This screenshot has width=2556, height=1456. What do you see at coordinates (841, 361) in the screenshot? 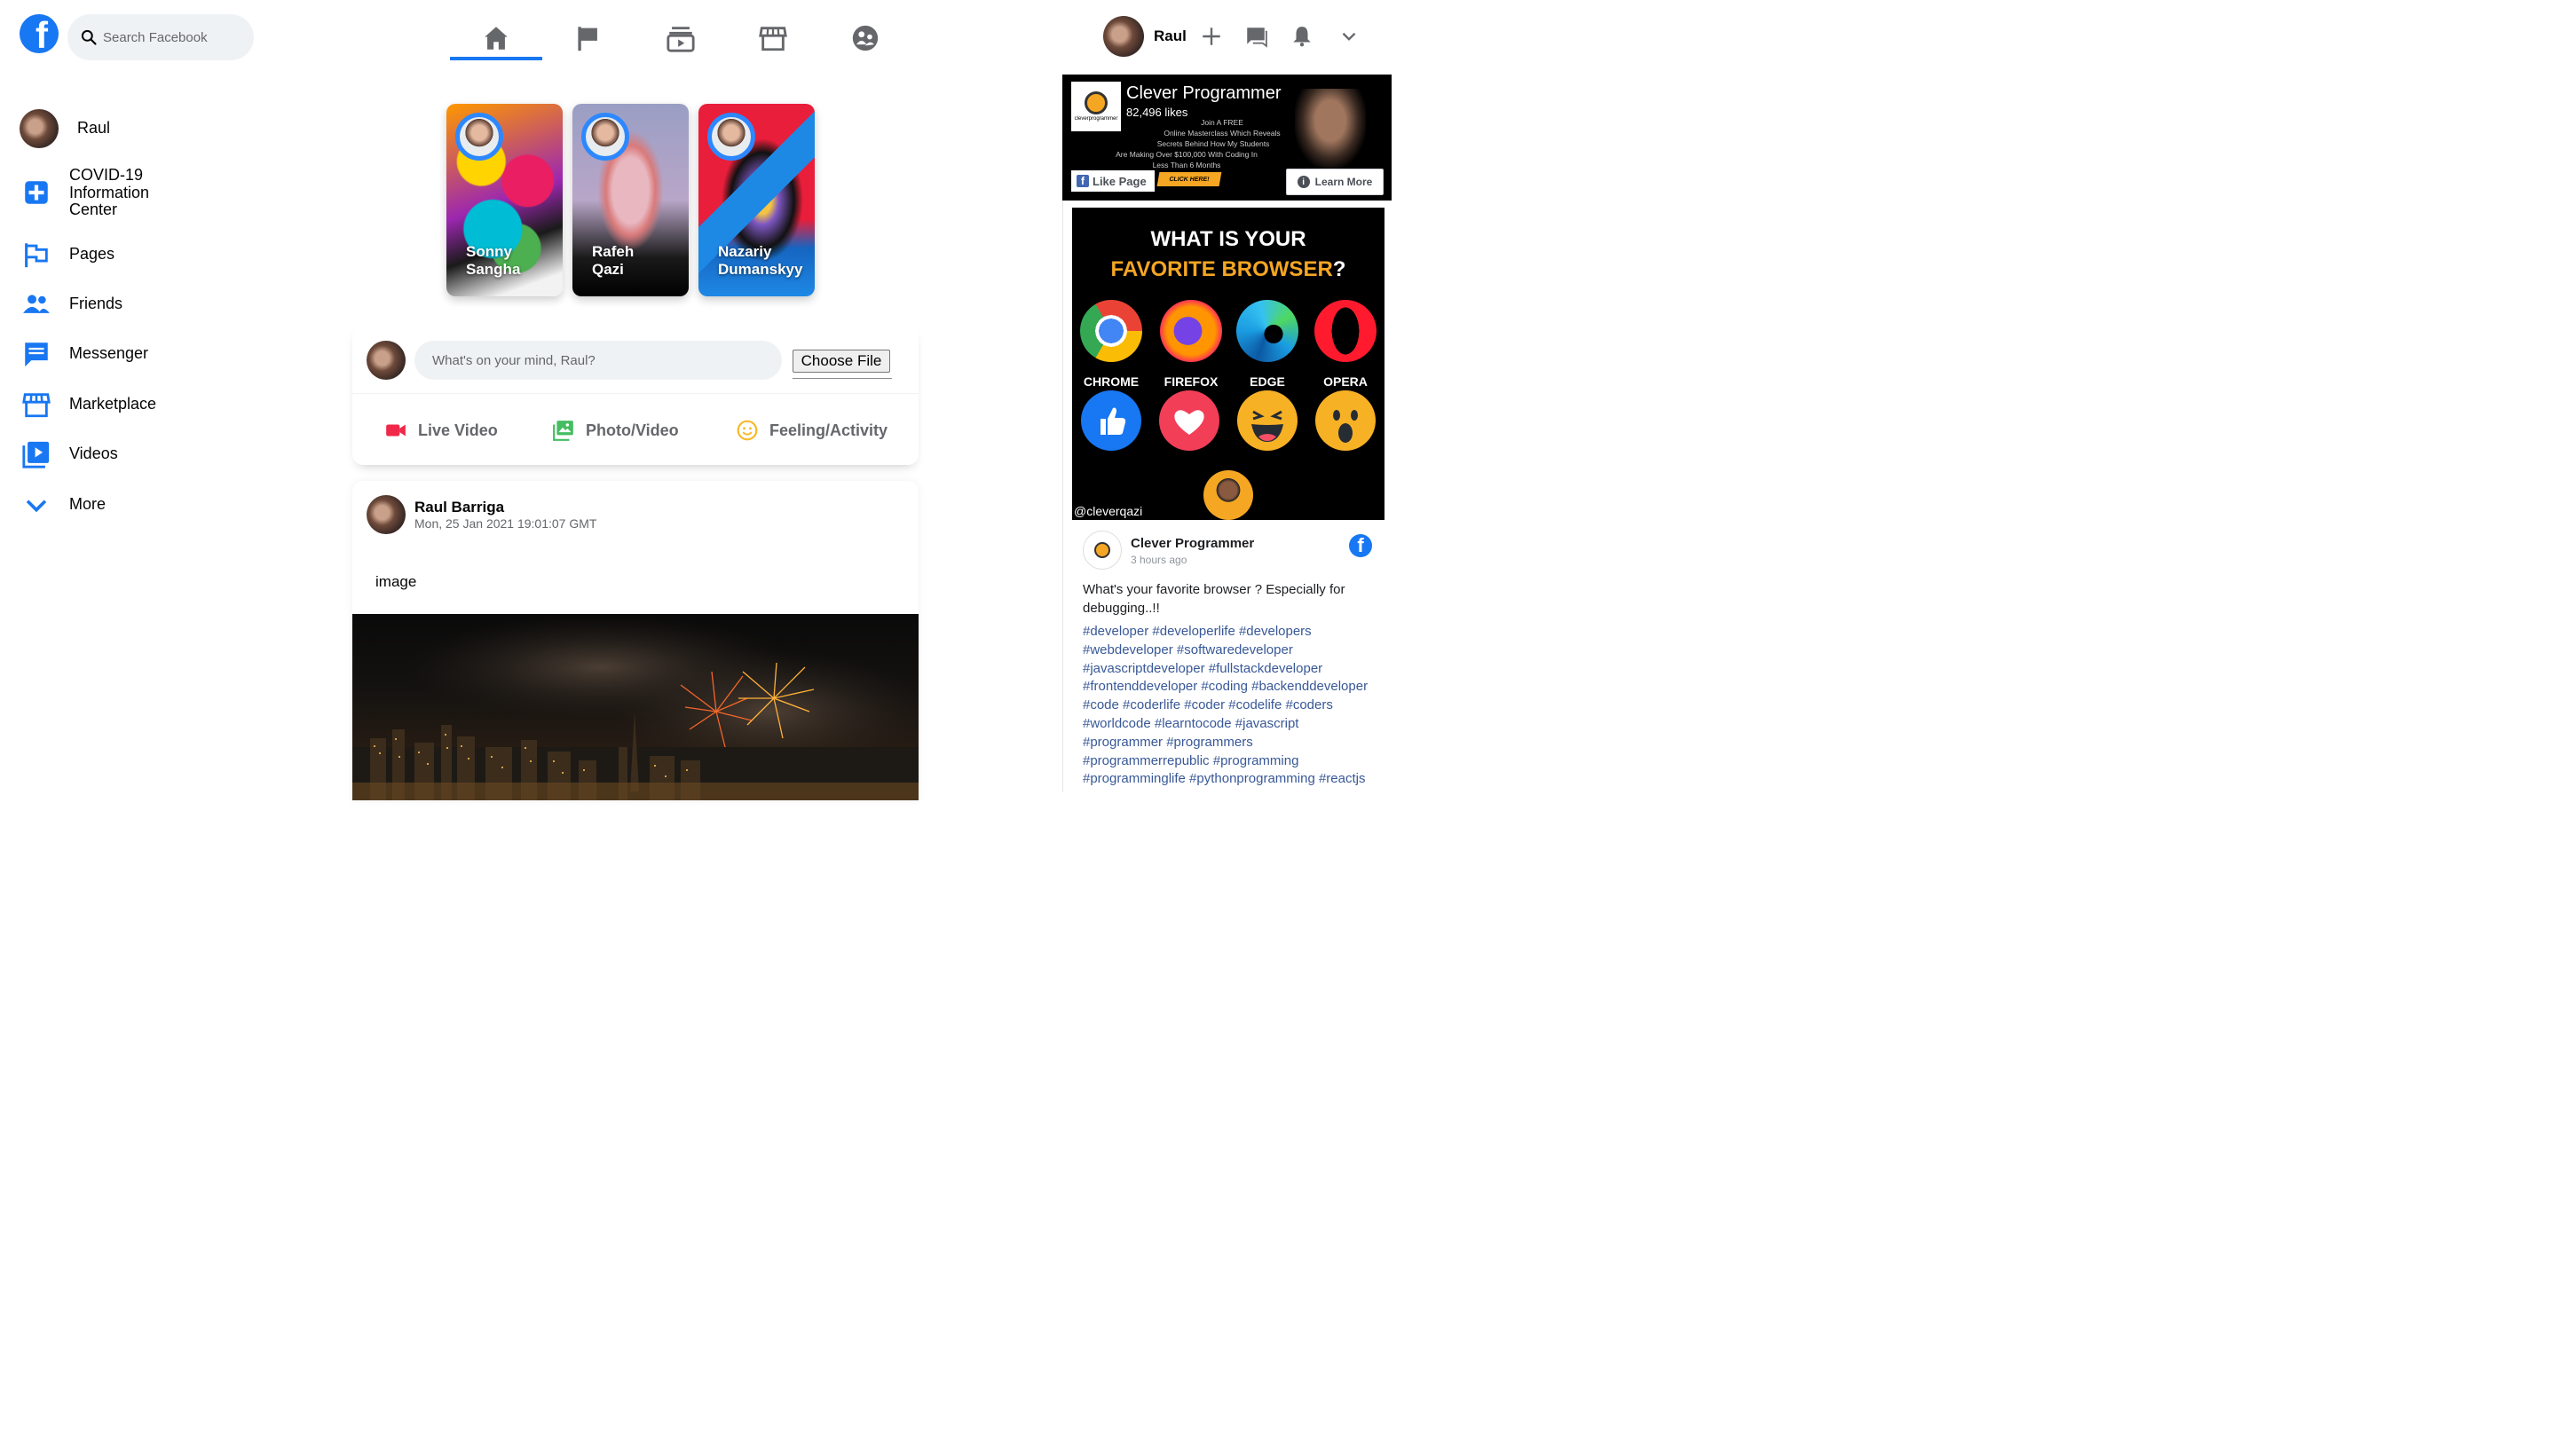
I see `choose-file-button: Choose File` at bounding box center [841, 361].